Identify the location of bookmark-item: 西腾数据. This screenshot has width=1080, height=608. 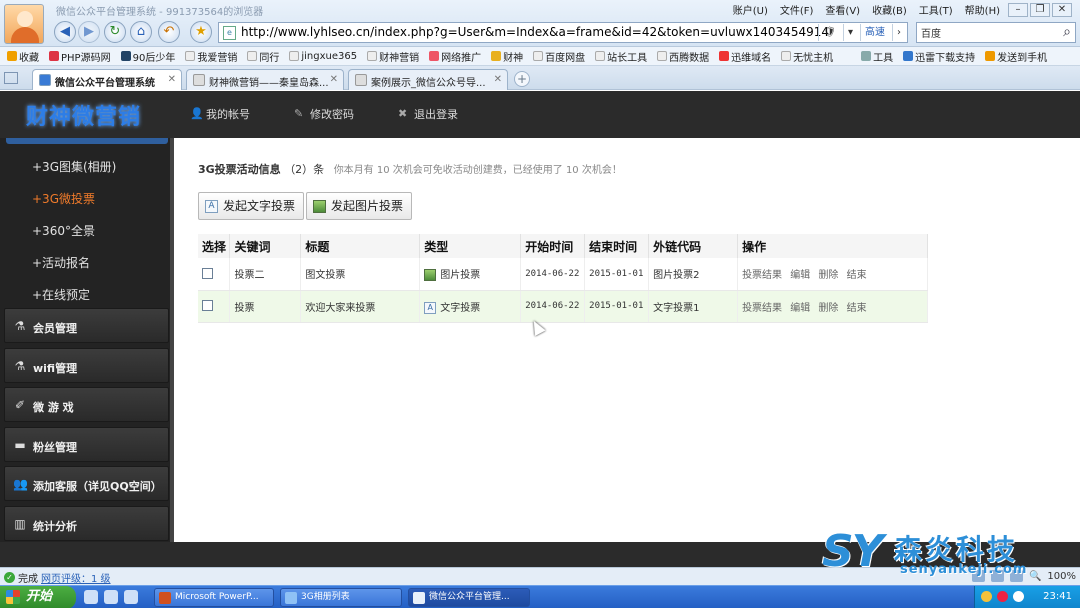
(683, 56).